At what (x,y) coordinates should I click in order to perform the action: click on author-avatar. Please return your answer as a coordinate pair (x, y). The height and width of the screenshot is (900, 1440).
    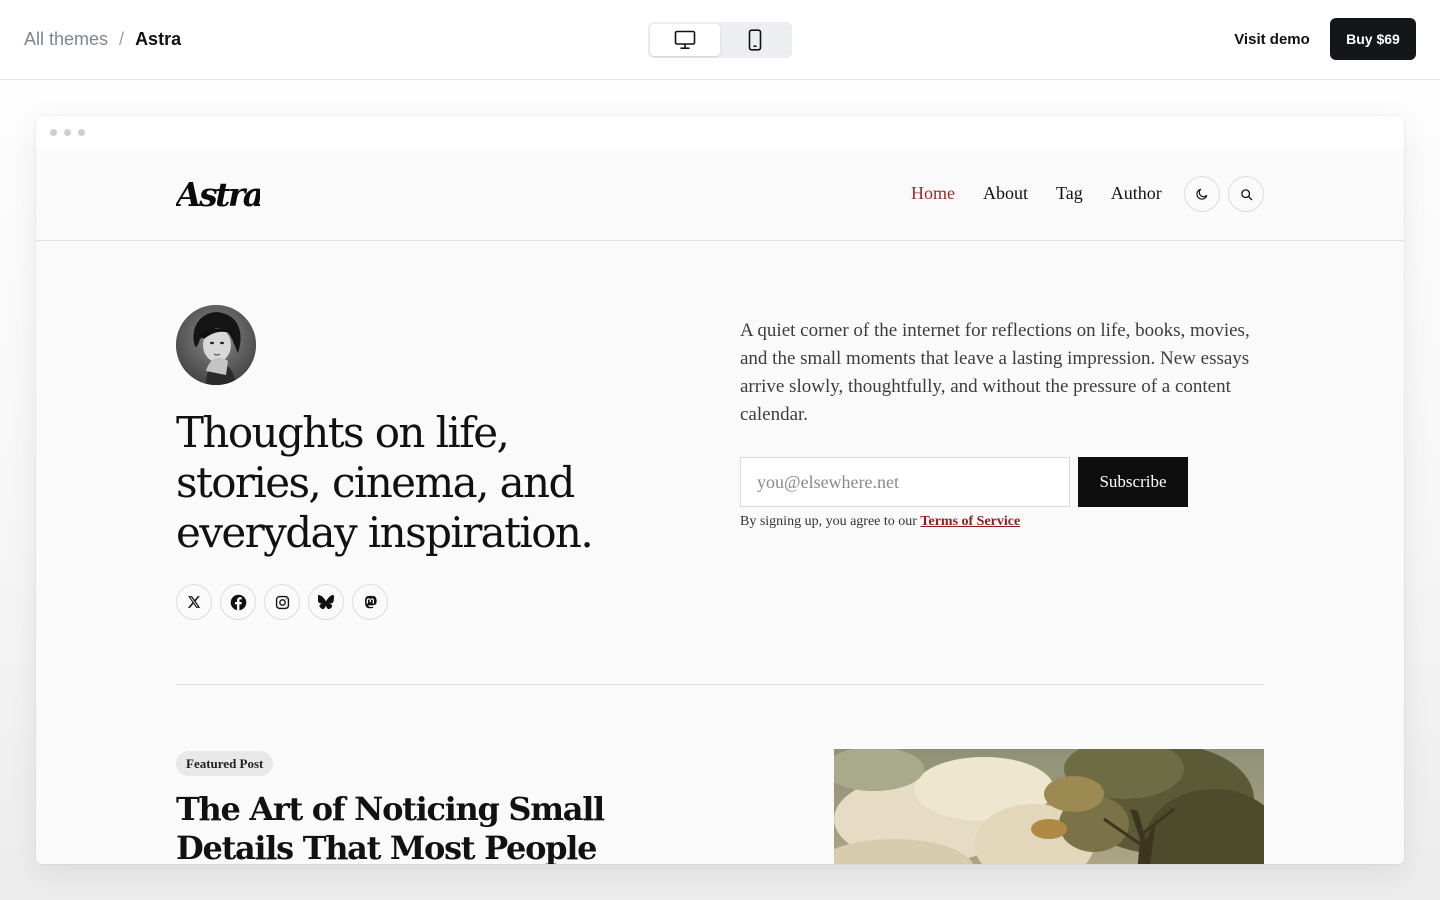
    Looking at the image, I should click on (216, 345).